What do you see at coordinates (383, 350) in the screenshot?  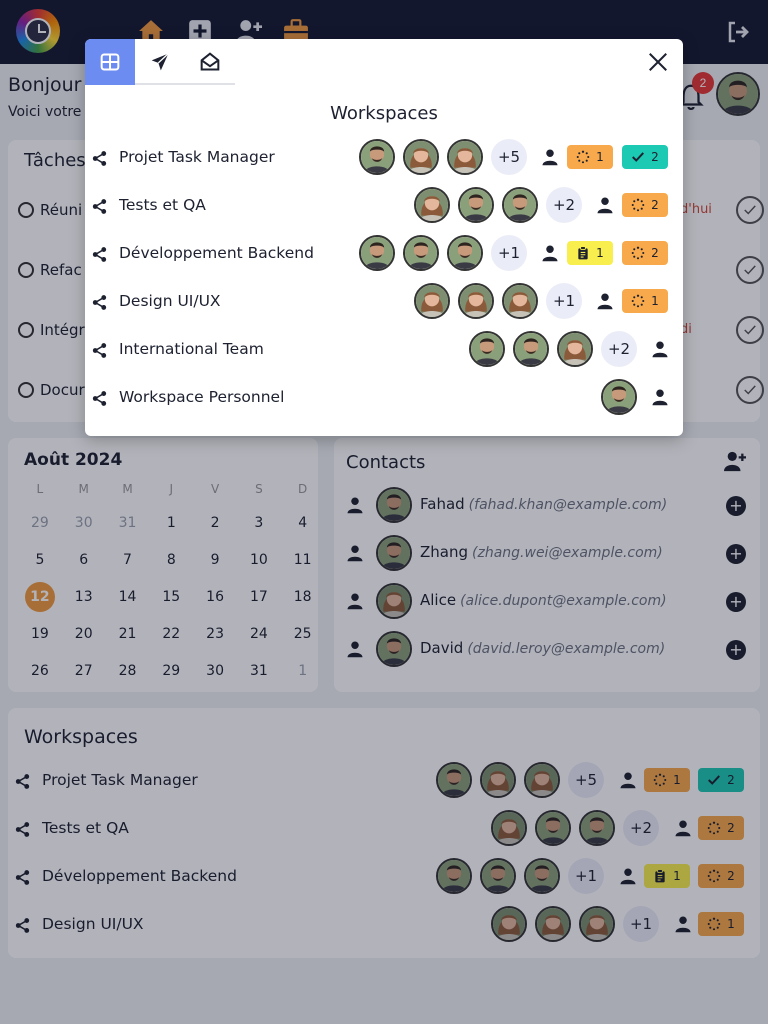 I see `workspace-row: International Team +2` at bounding box center [383, 350].